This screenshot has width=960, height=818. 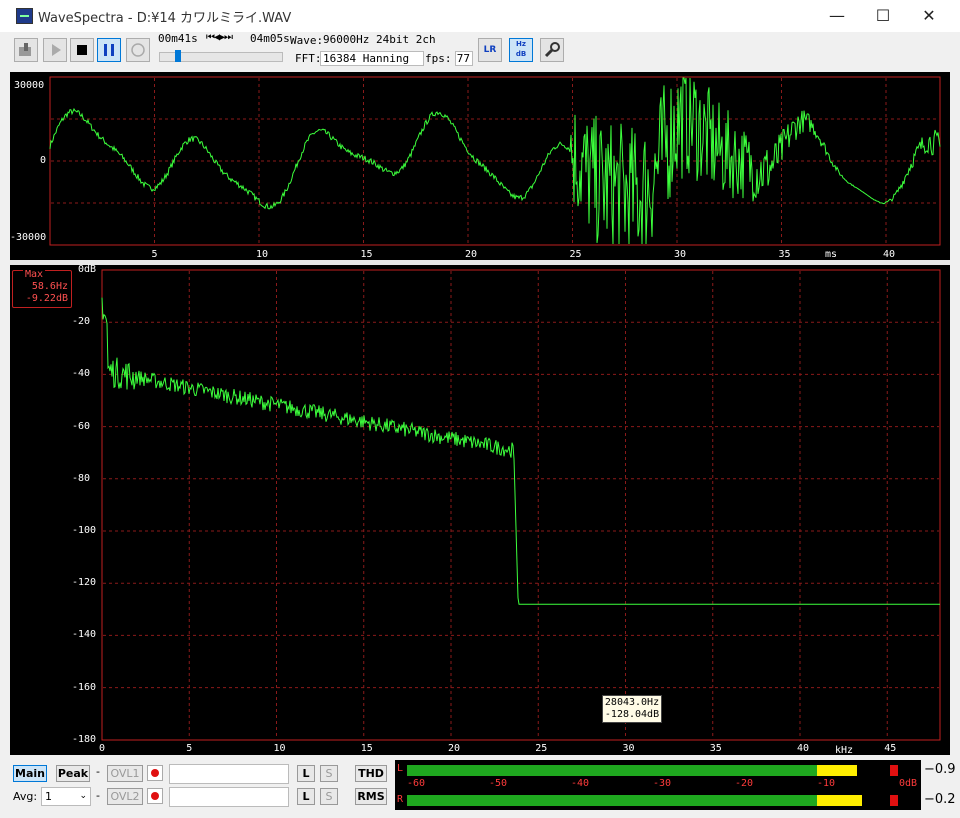 I want to click on ovl1-record-button, so click(x=155, y=773).